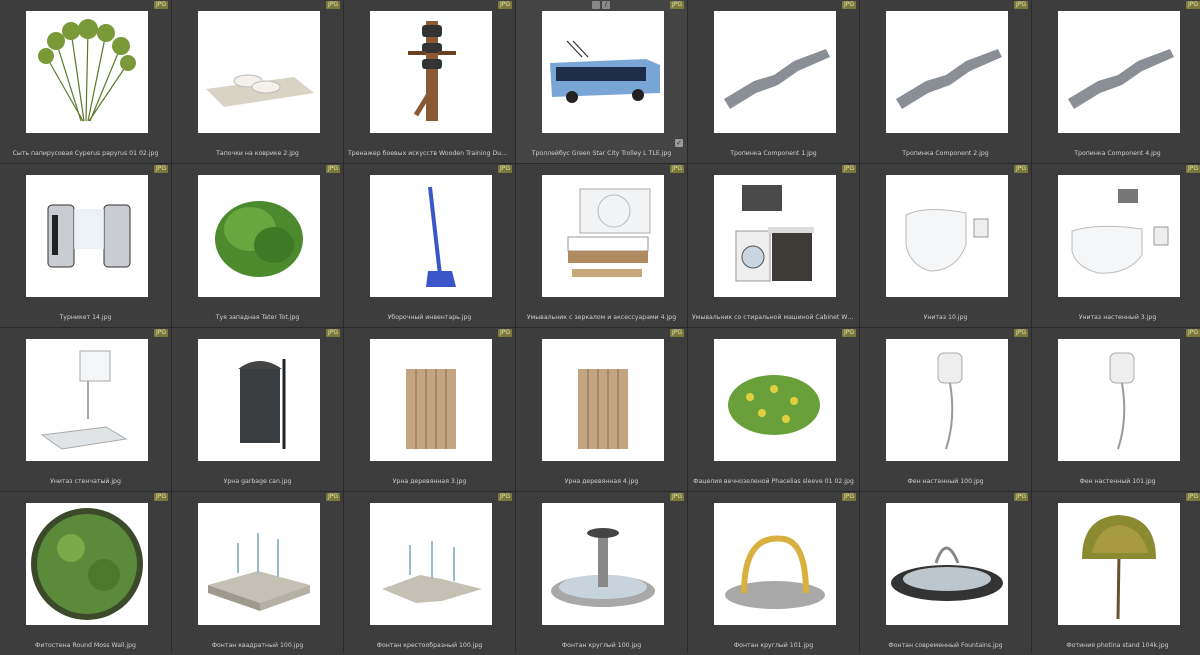 The image size is (1200, 655). I want to click on training-dummy-icon, so click(431, 72).